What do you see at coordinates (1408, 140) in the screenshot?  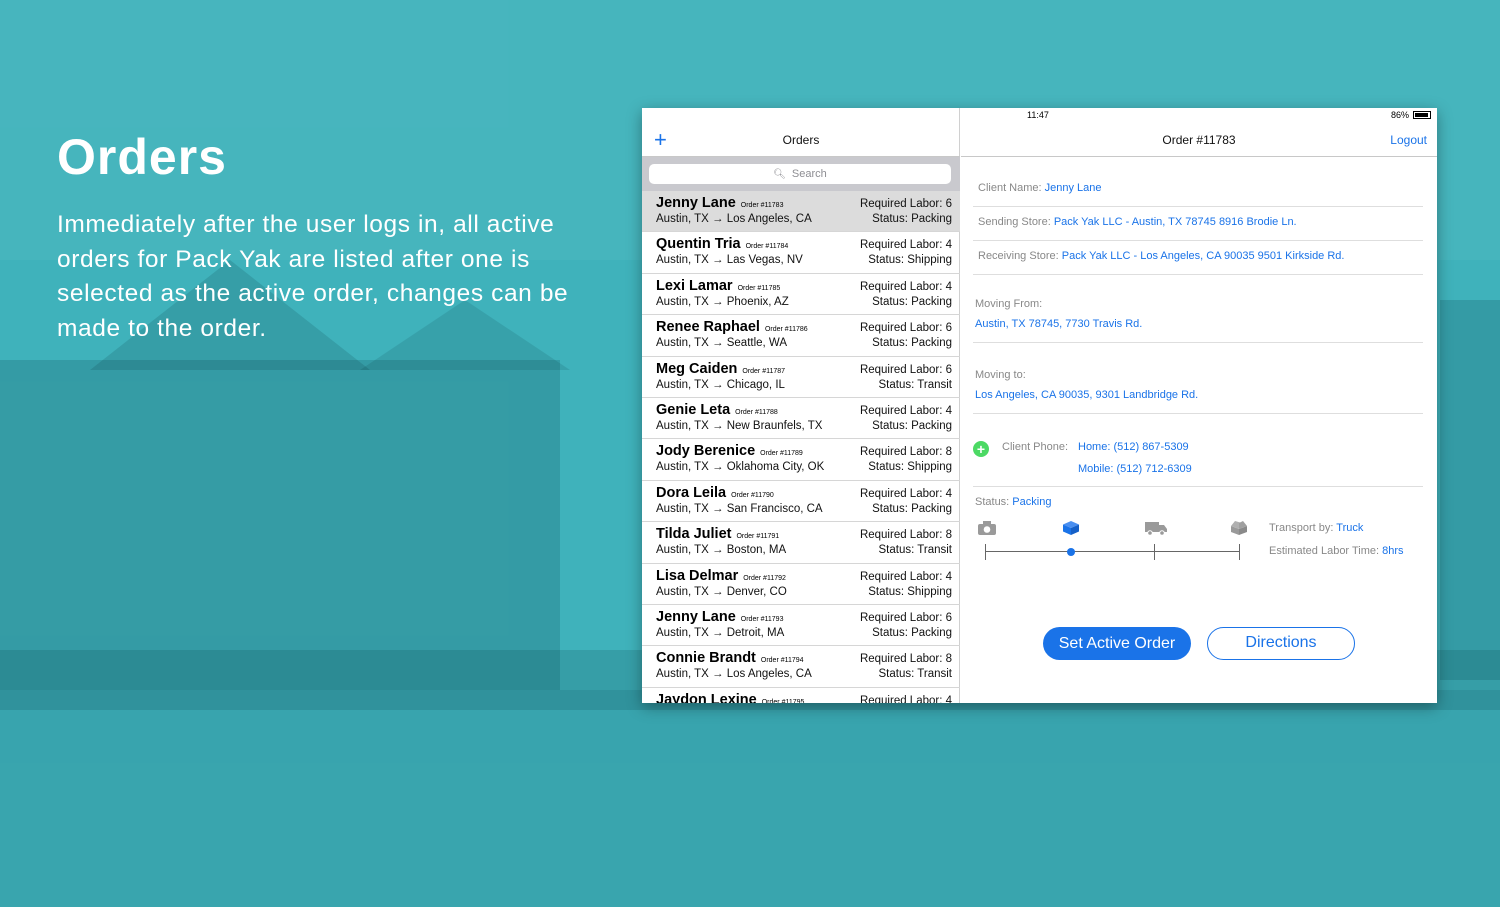 I see `logout-button: Logout` at bounding box center [1408, 140].